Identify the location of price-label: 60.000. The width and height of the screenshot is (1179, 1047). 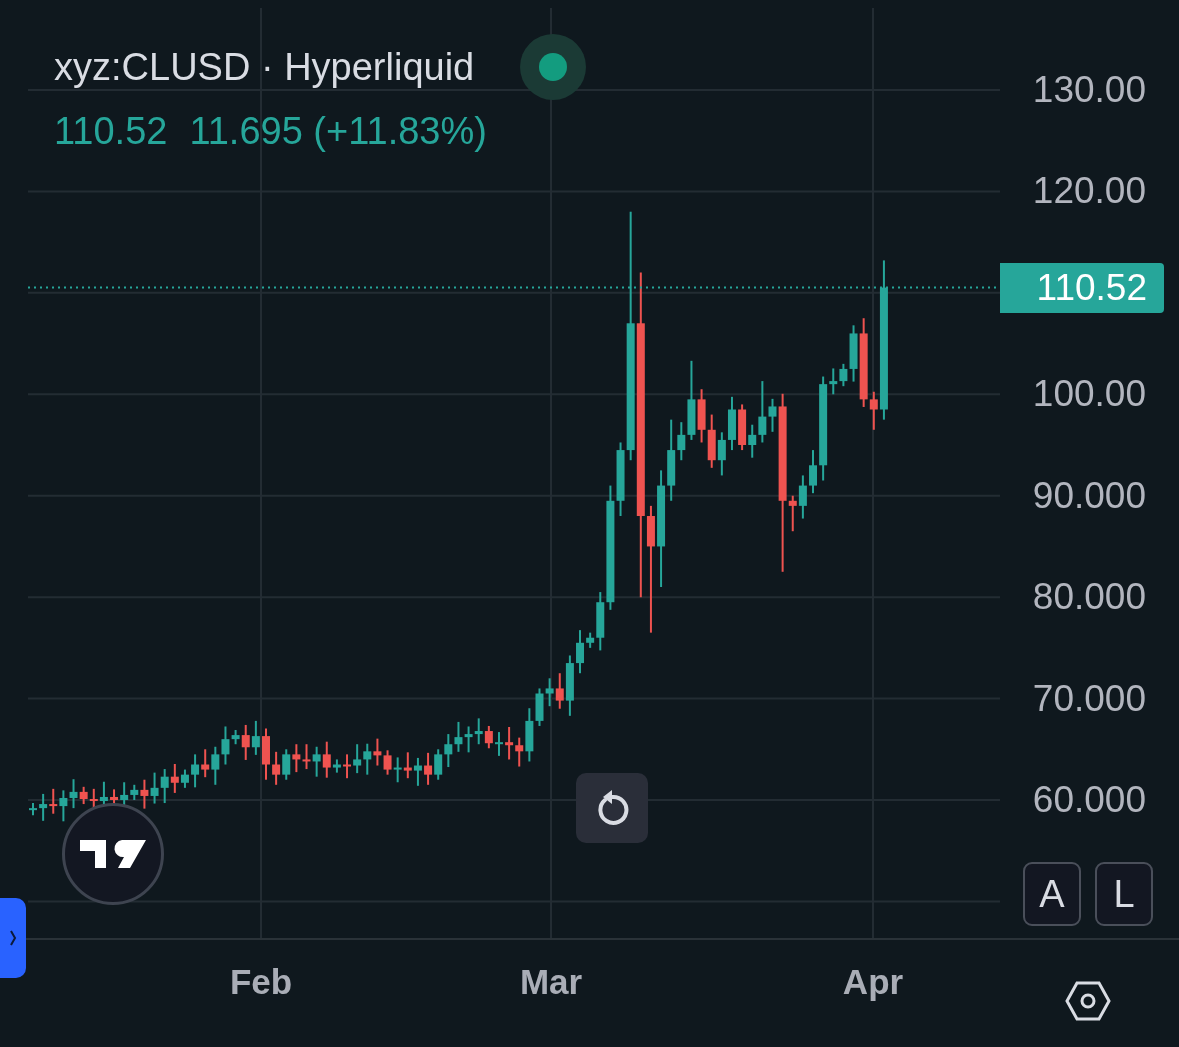
(1089, 800).